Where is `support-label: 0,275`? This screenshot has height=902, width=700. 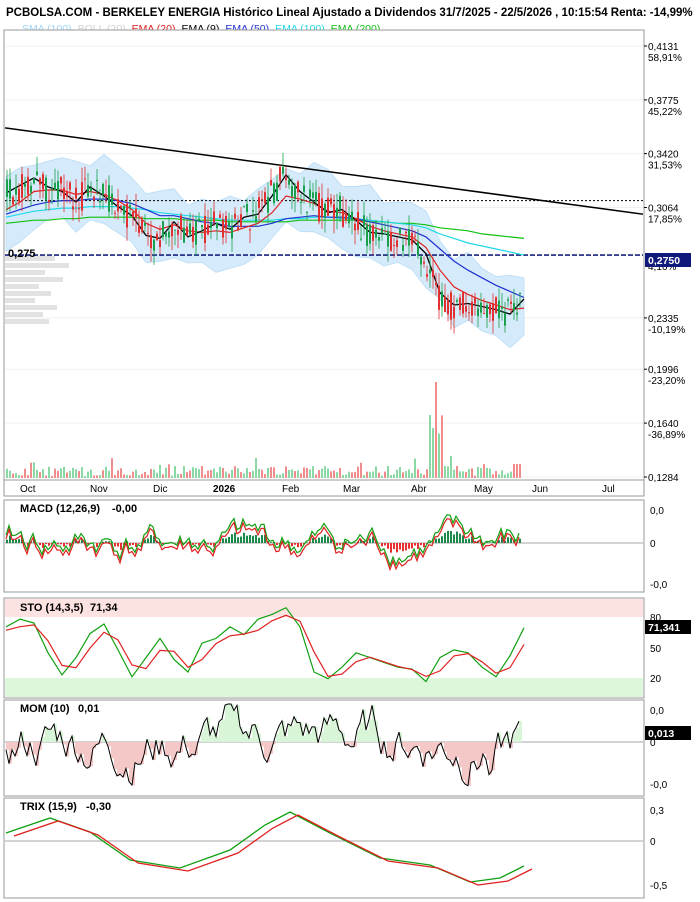 support-label: 0,275 is located at coordinates (22, 254).